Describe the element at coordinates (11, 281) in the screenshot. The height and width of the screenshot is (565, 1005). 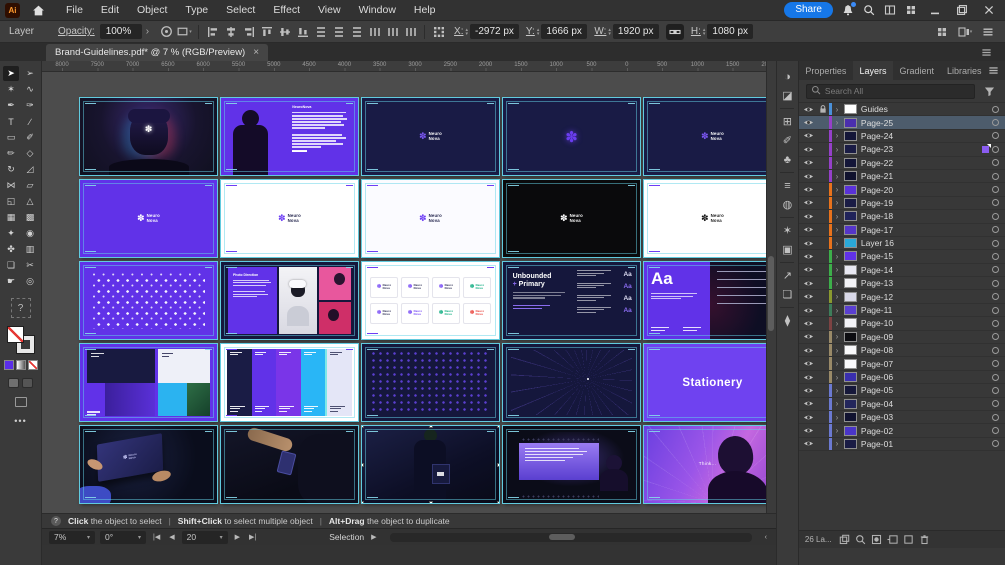
I see `hand-tool: ☛` at that location.